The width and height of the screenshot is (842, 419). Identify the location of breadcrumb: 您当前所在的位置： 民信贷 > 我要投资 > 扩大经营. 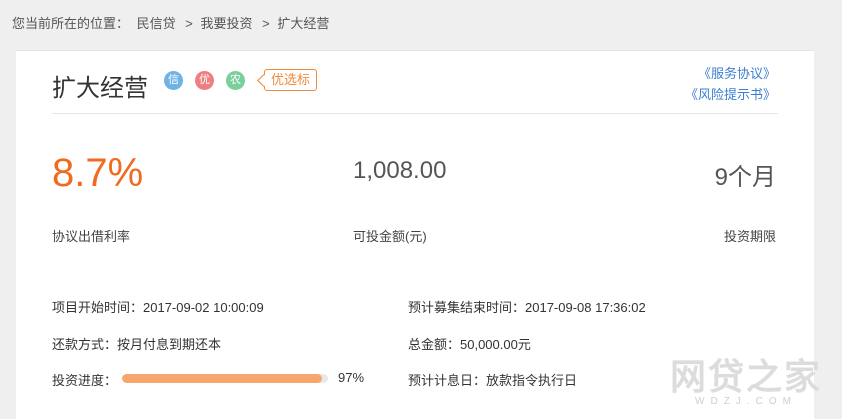
(172, 22).